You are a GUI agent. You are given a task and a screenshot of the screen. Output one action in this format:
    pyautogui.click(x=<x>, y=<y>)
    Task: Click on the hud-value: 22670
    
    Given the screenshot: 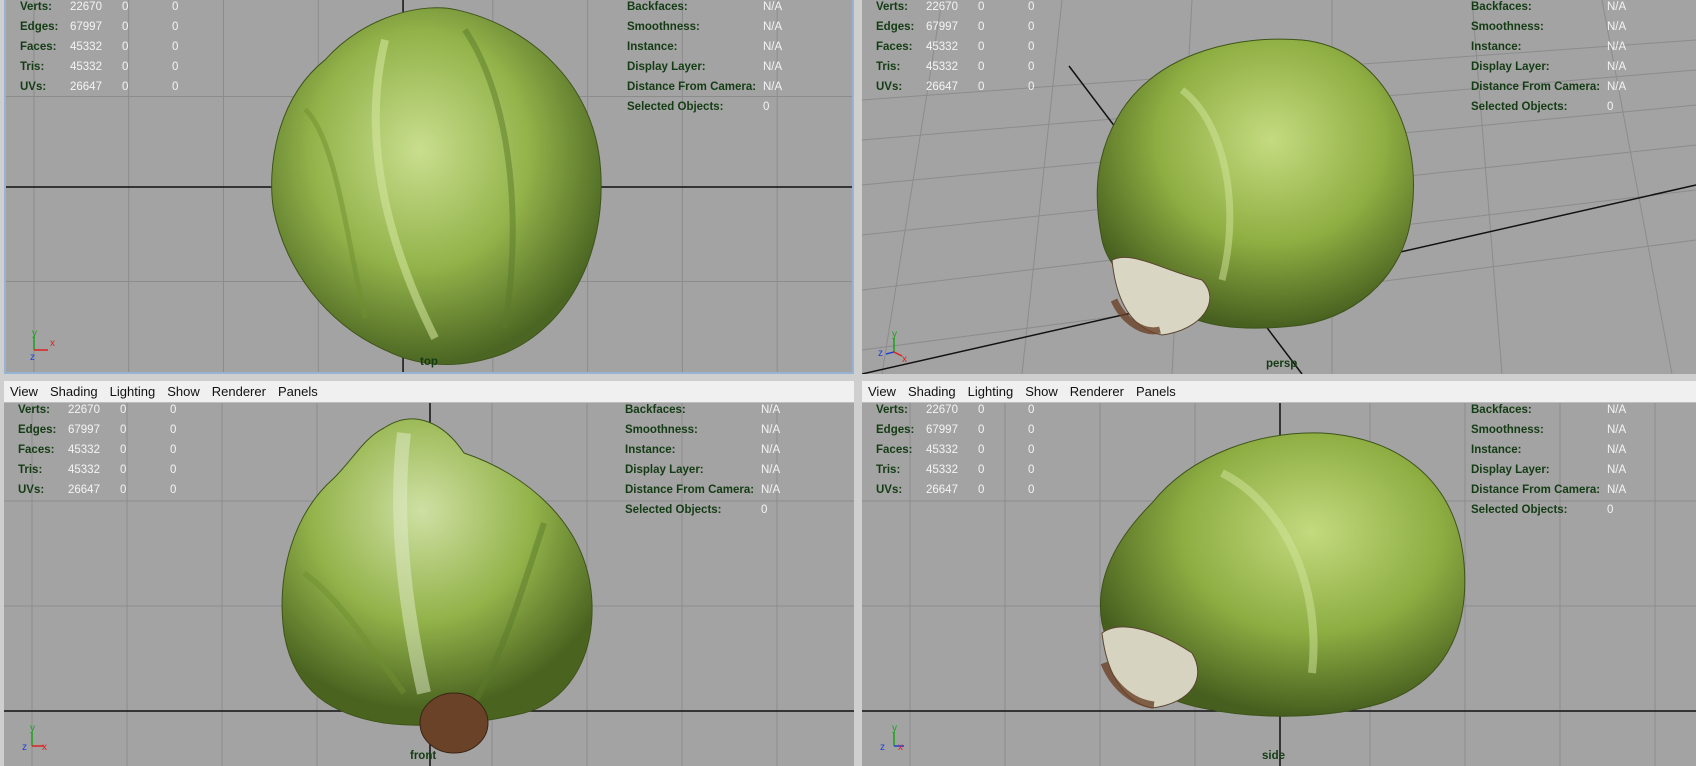 What is the action you would take?
    pyautogui.click(x=942, y=7)
    